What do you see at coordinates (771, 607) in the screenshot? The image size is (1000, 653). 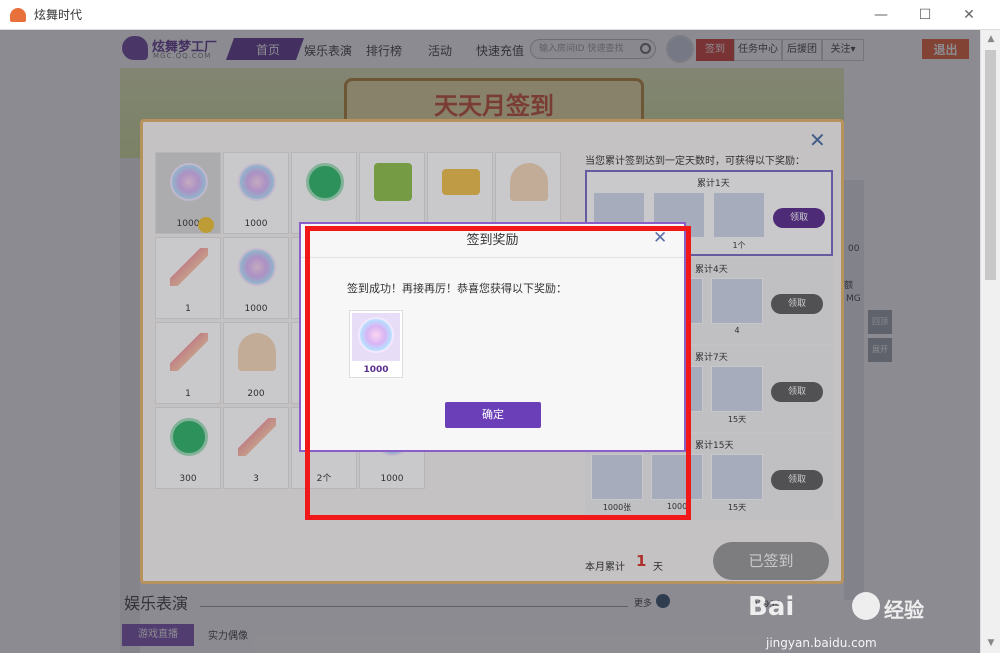 I see `watermark-logo: Bai` at bounding box center [771, 607].